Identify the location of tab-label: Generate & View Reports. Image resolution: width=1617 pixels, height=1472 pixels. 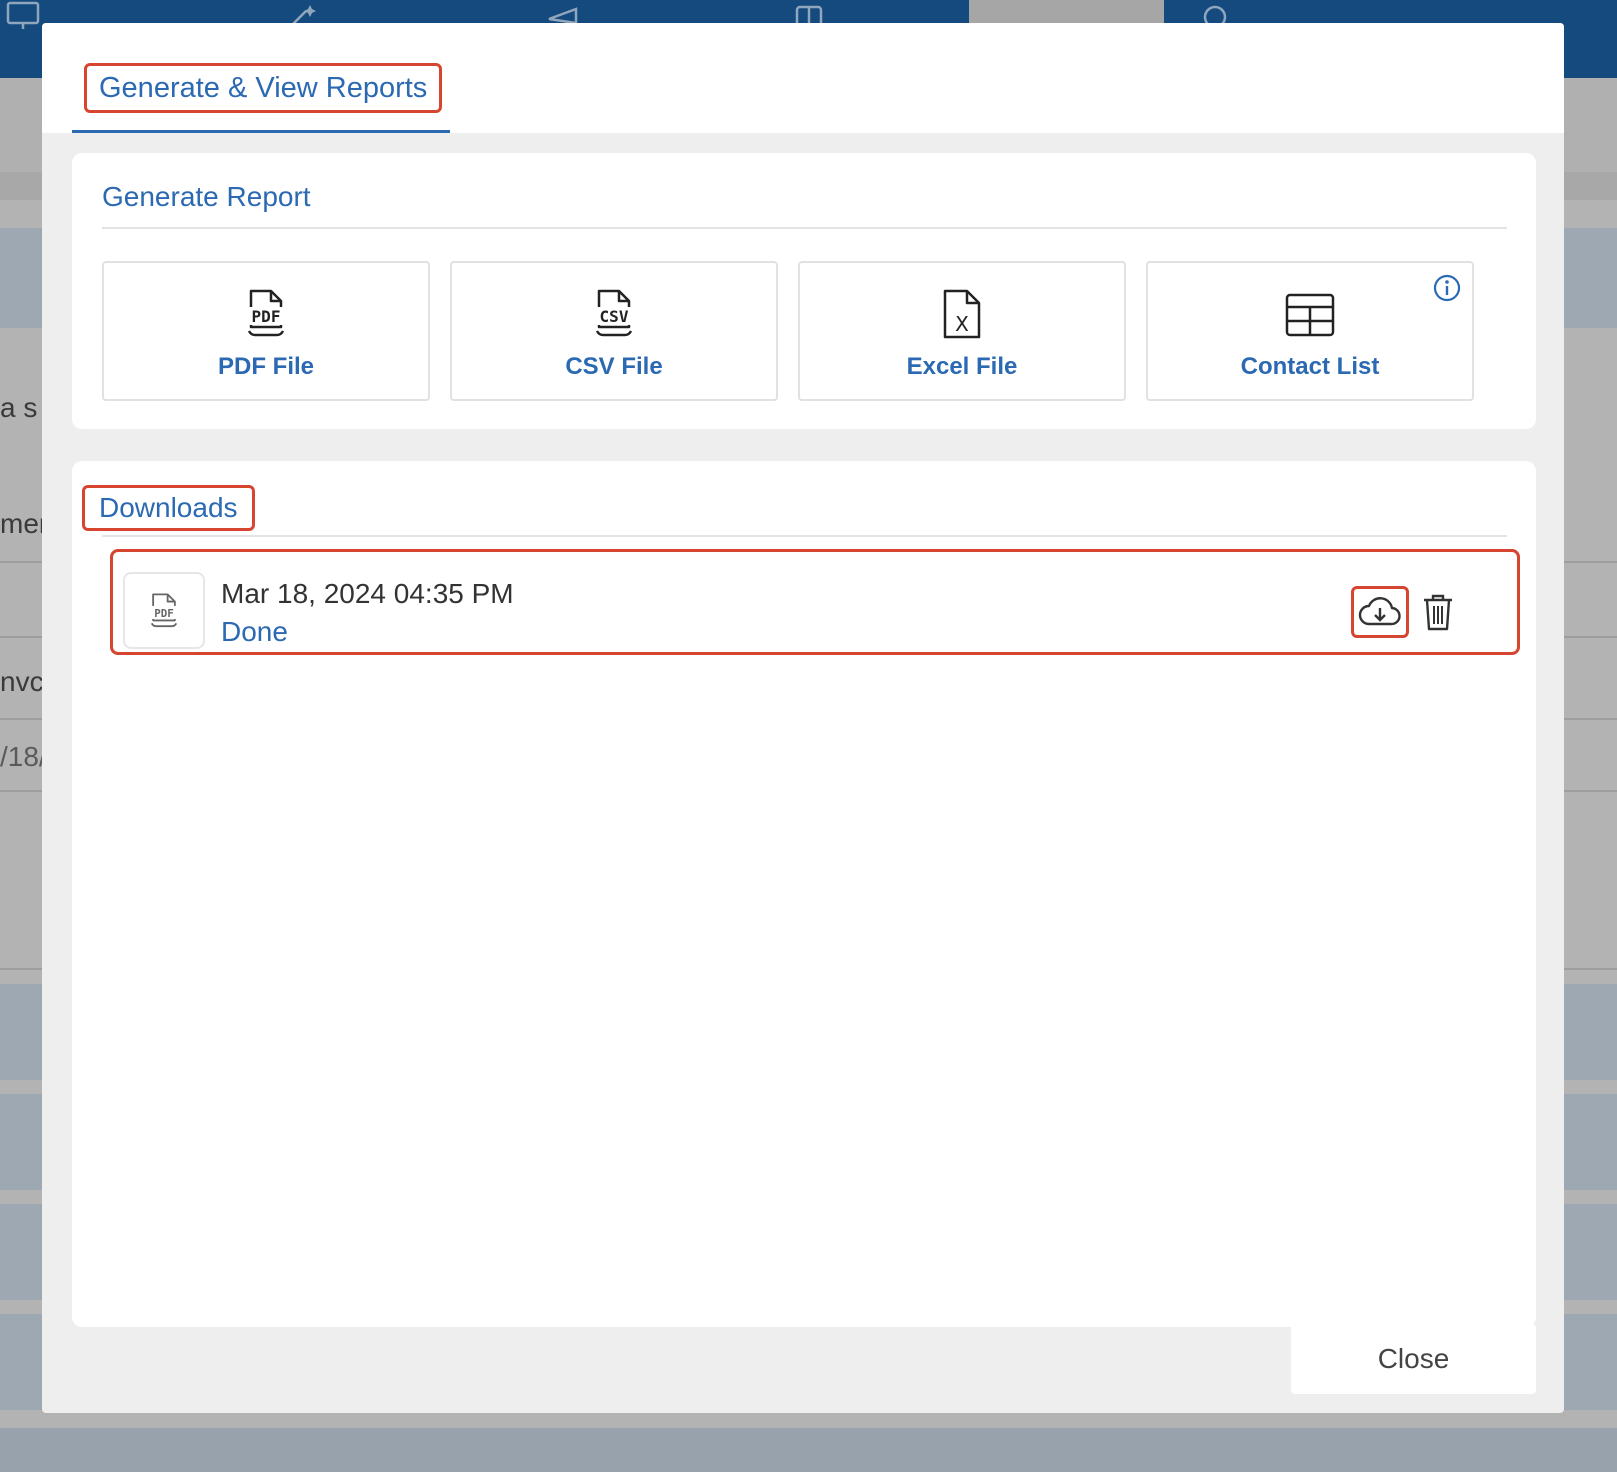
(263, 88).